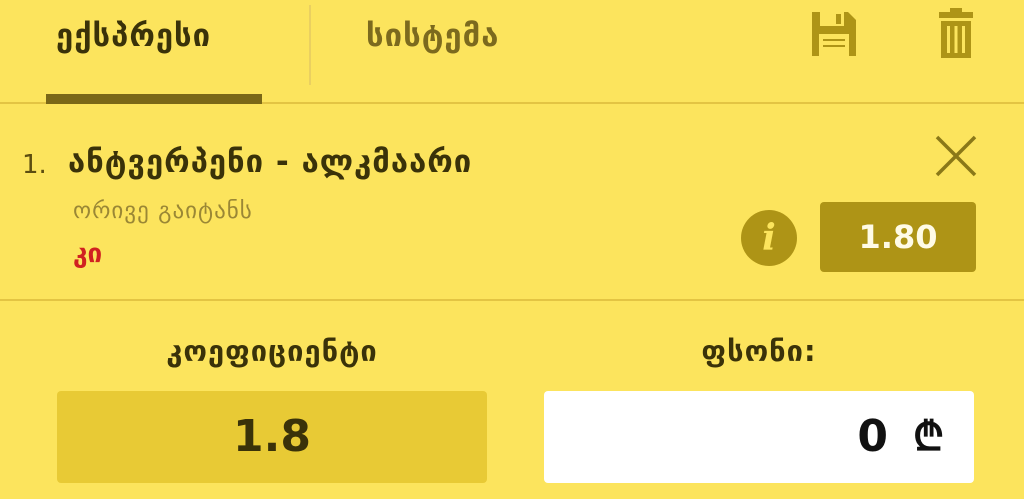 The width and height of the screenshot is (1024, 499). Describe the element at coordinates (34, 165) in the screenshot. I see `bet-number: 1.` at that location.